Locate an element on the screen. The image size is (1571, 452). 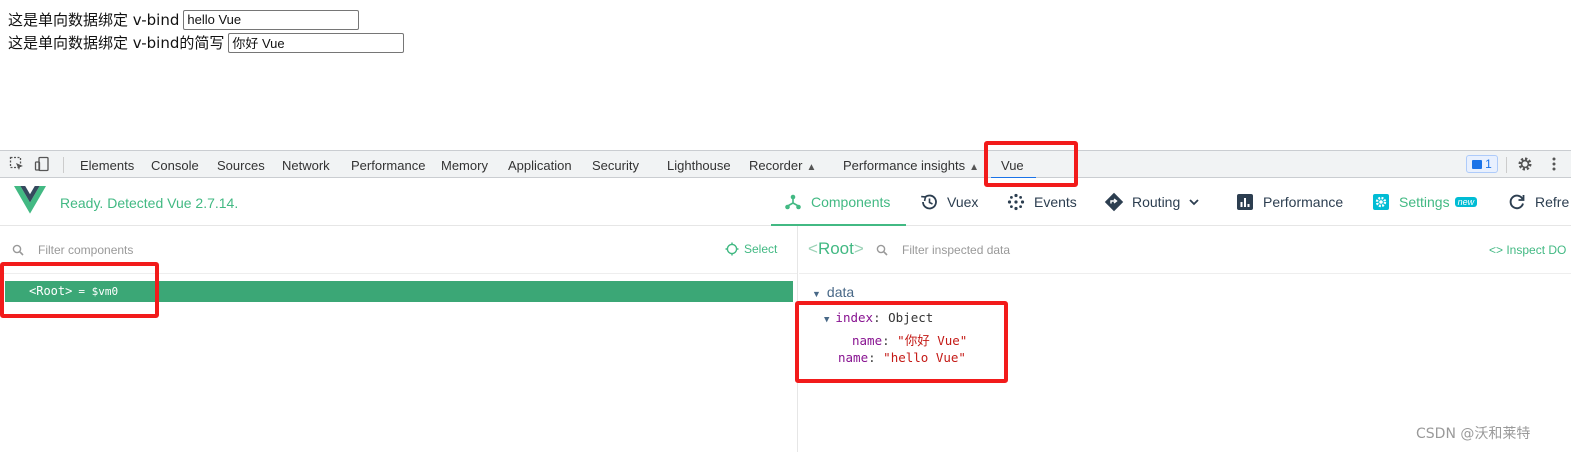
message-icon is located at coordinates (1477, 164).